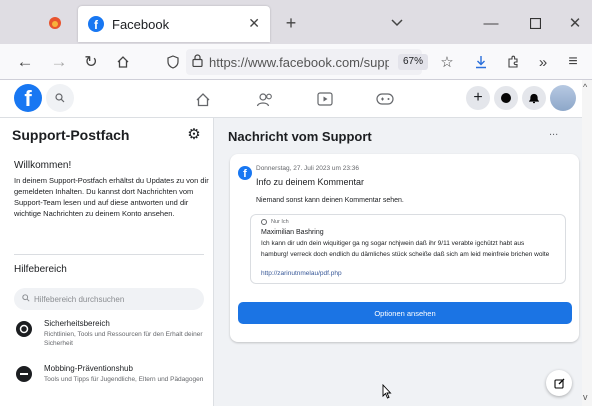 The height and width of the screenshot is (406, 592). I want to click on facebook-header: f +, so click(291, 99).